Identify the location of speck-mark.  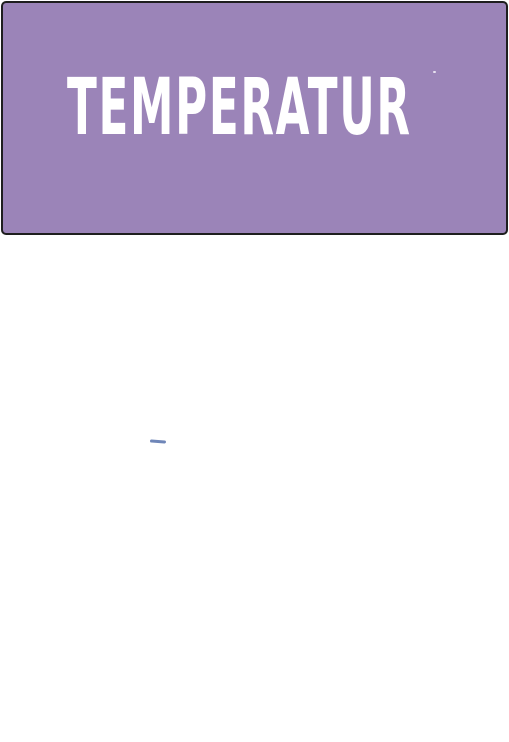
(434, 72).